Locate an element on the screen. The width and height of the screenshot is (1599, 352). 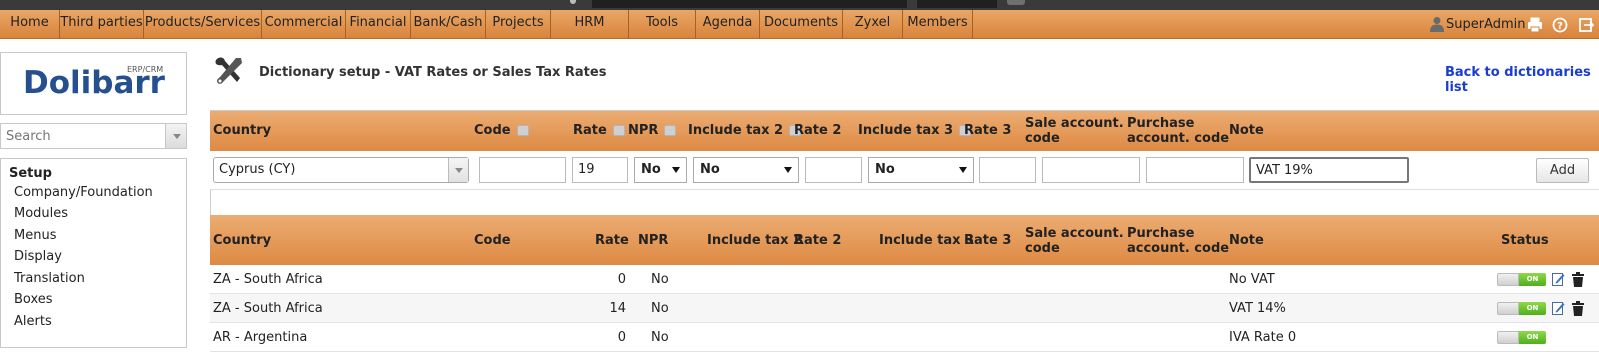
include-tax3-select: No is located at coordinates (921, 170).